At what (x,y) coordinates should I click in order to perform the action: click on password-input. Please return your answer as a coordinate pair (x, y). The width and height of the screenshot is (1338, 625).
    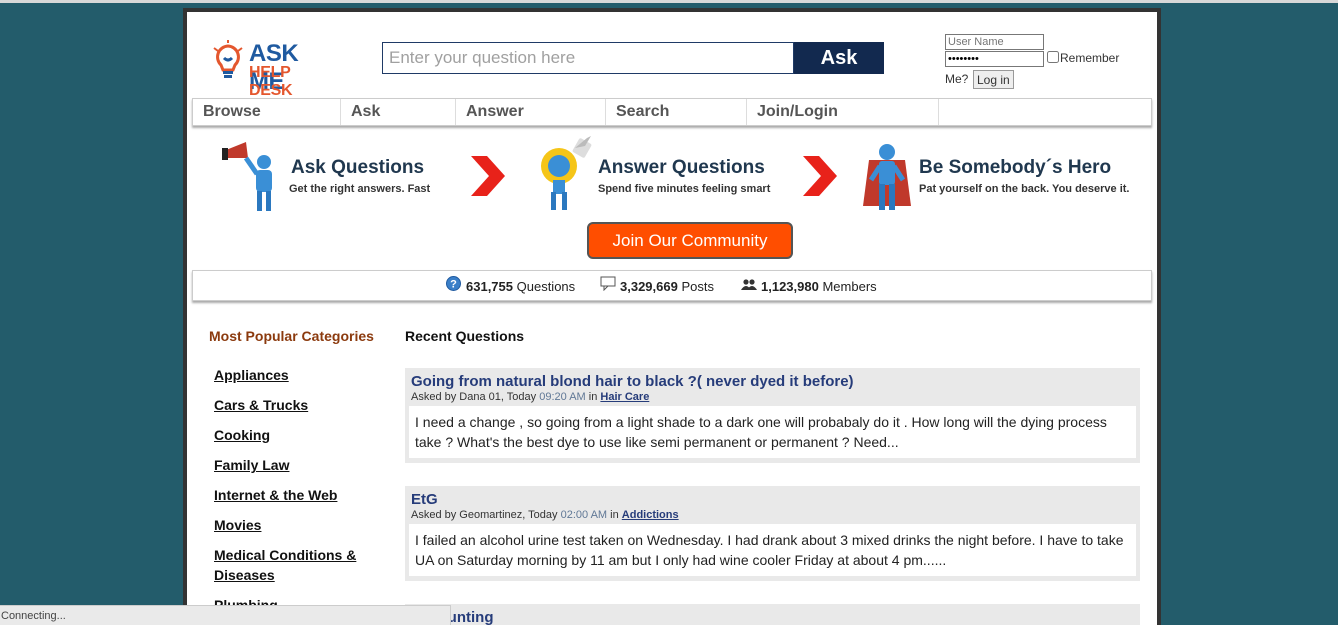
    Looking at the image, I should click on (994, 59).